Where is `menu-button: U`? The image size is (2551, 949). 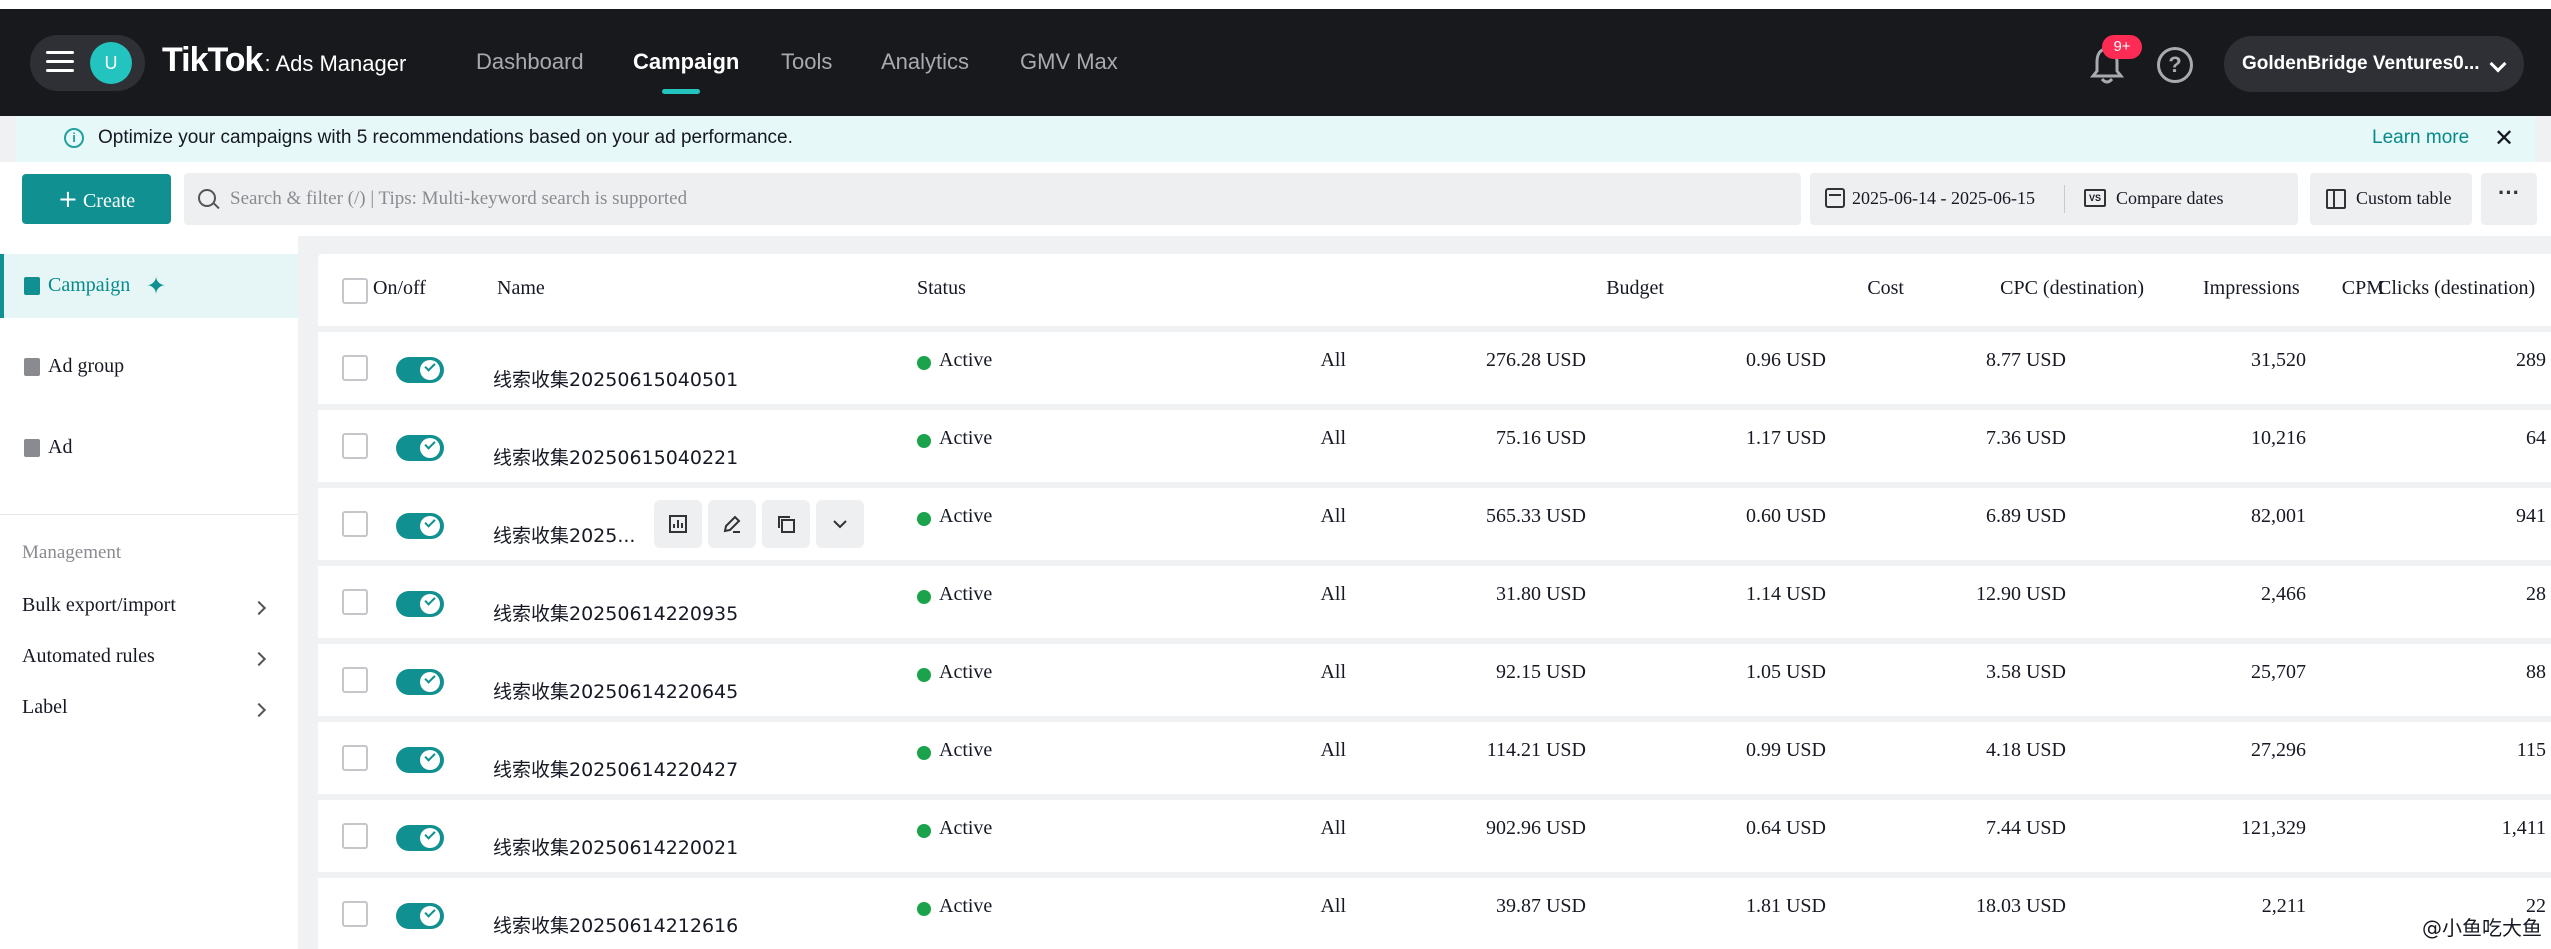 menu-button: U is located at coordinates (87, 63).